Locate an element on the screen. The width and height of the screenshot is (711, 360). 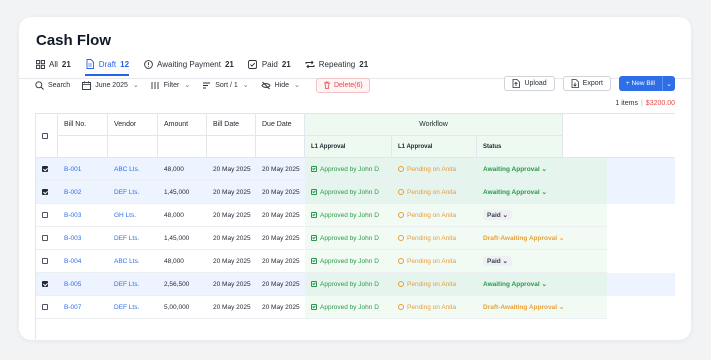
col-due-date: Due Date is located at coordinates (280, 125).